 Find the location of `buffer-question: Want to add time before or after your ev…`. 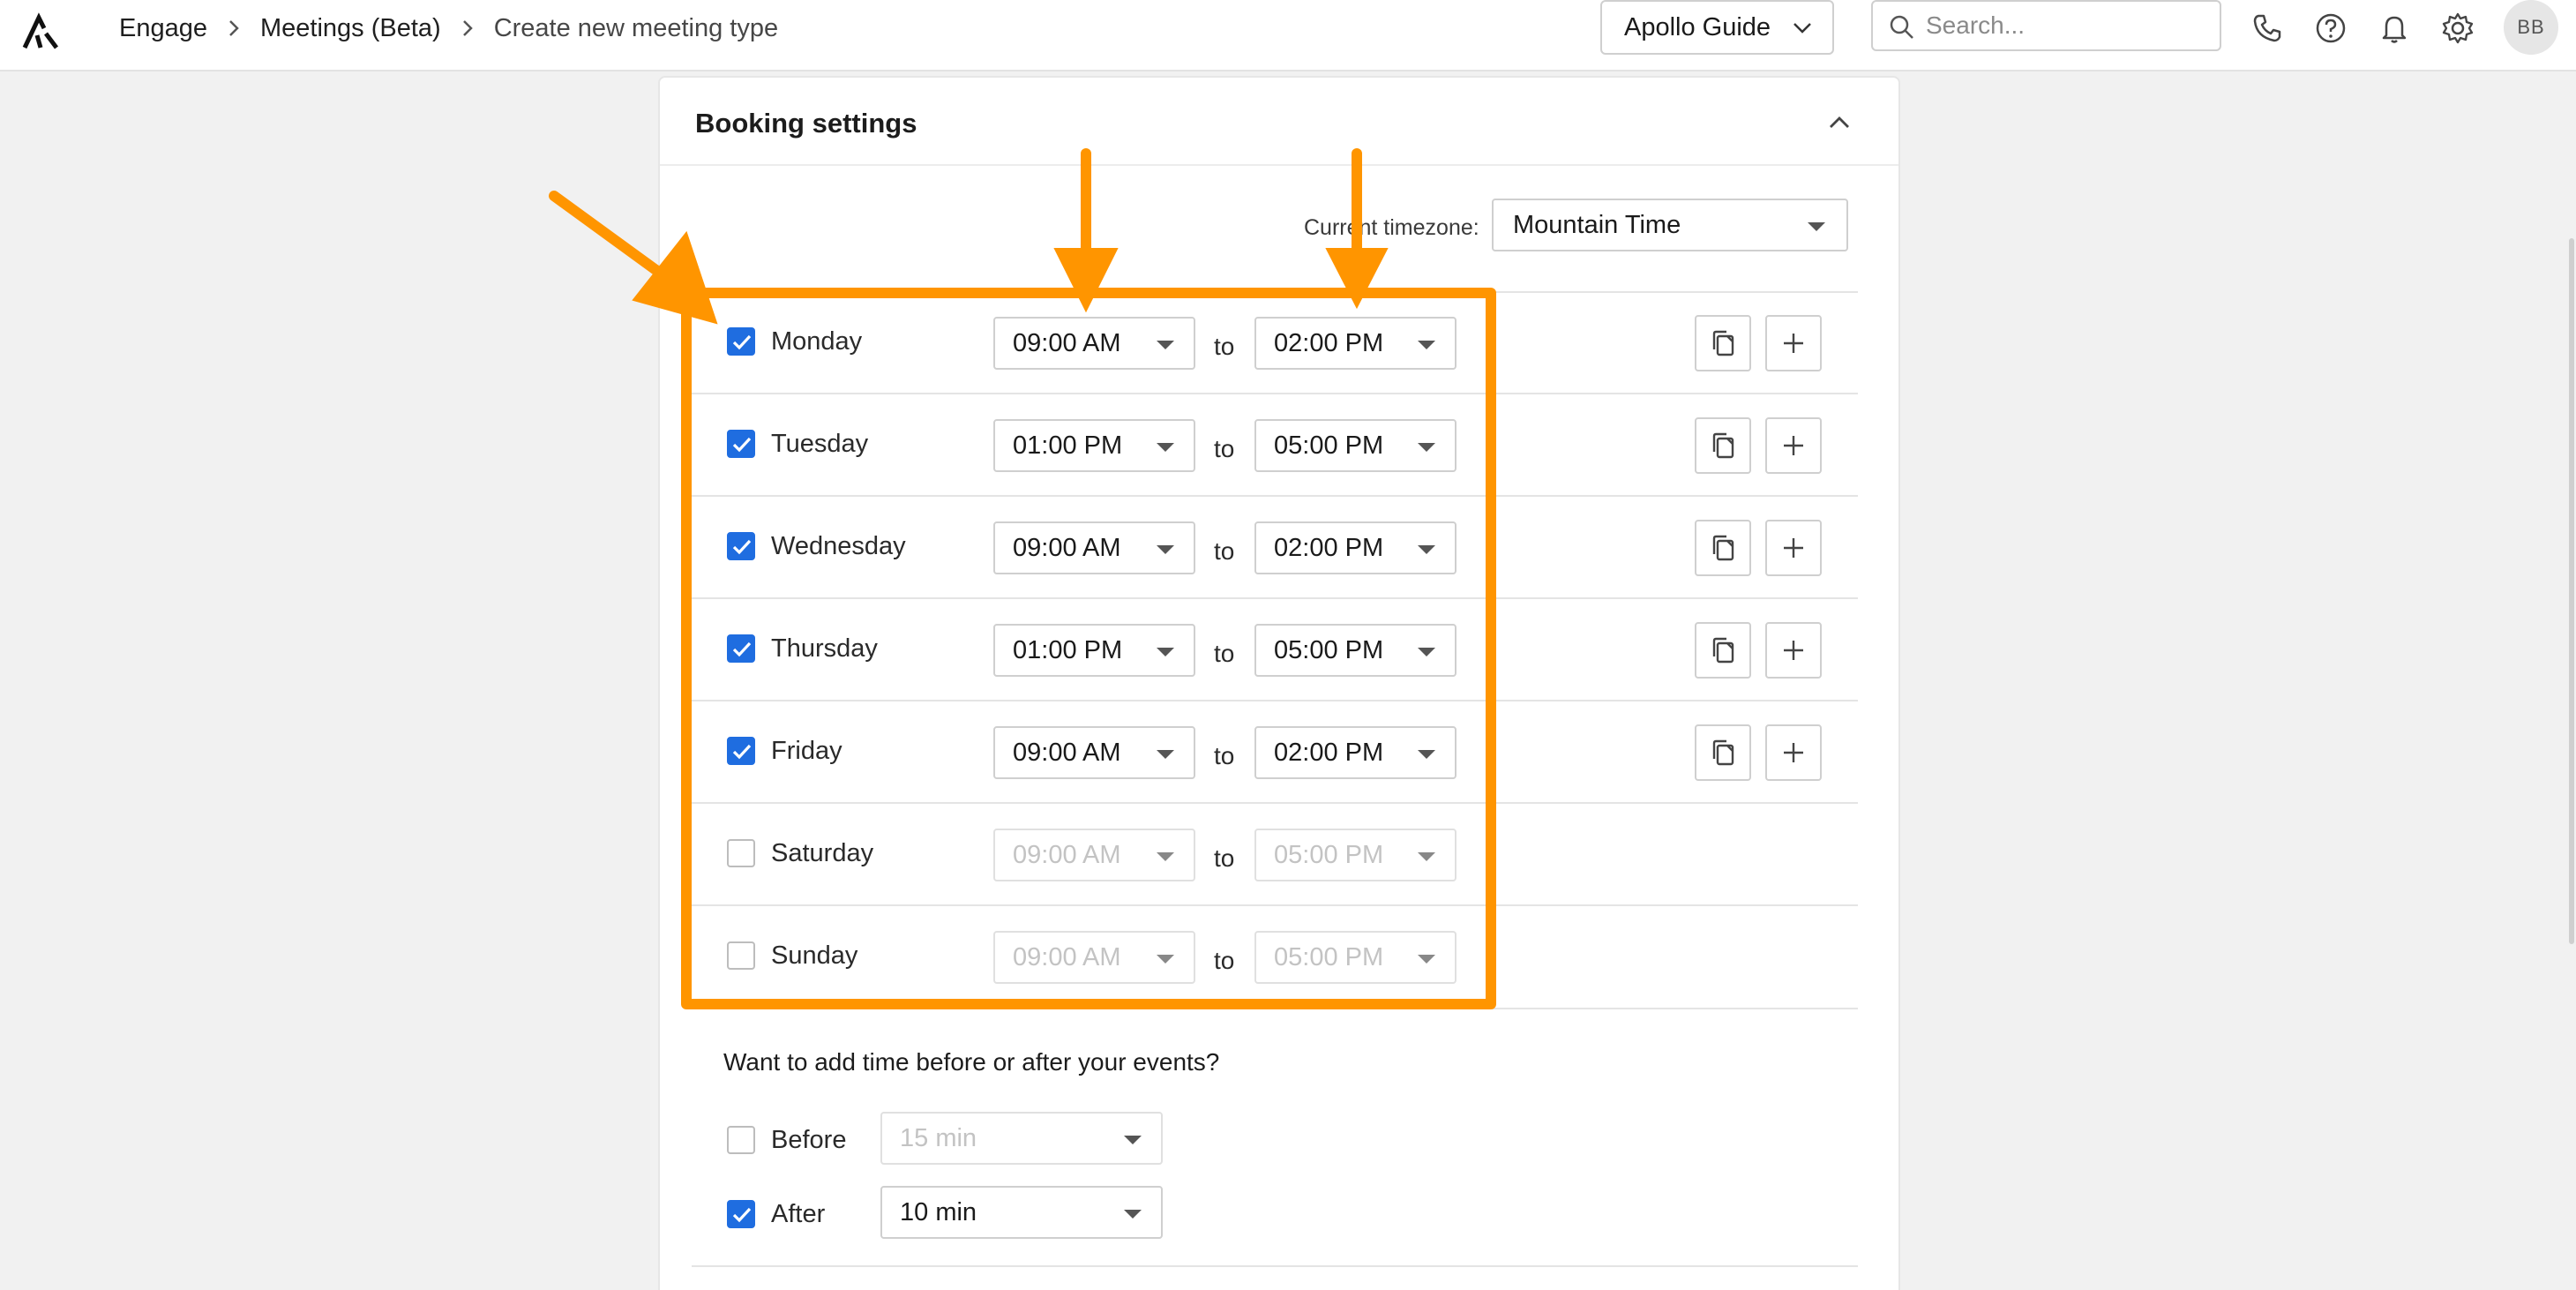

buffer-question: Want to add time before or after your ev… is located at coordinates (971, 1062).